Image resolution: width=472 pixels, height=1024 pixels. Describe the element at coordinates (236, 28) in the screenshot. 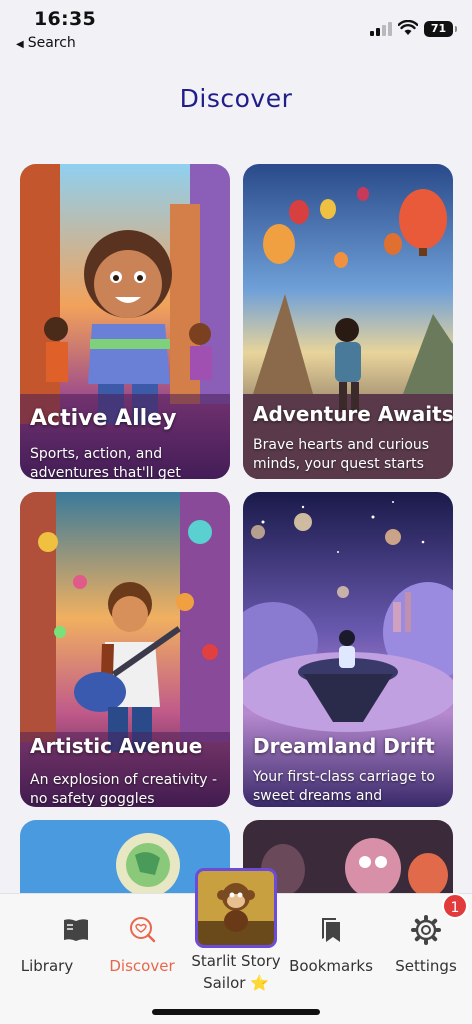

I see `status-bar: 16:35 ◀ Search 71` at that location.